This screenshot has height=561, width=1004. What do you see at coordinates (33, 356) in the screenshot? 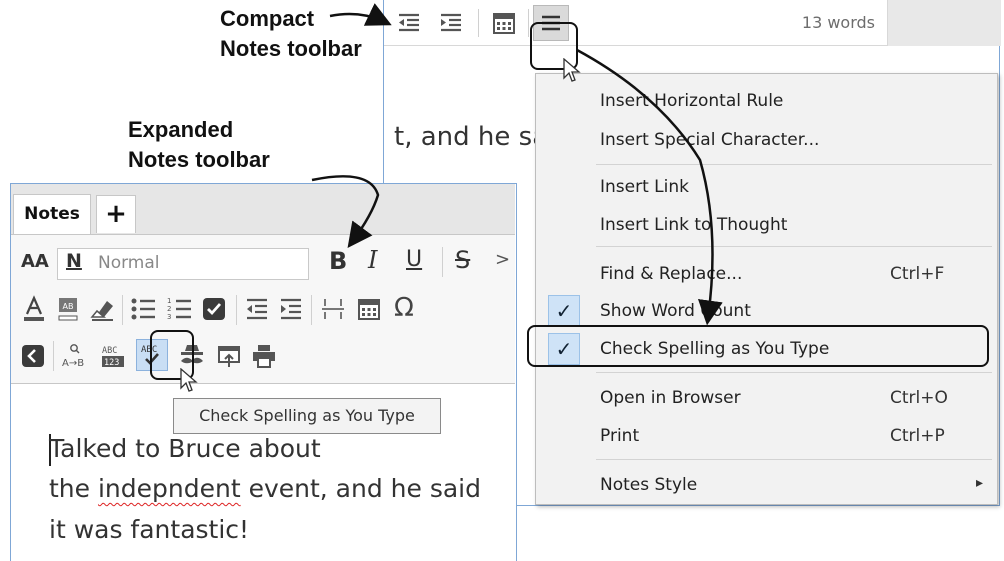
I see `collapse-toolbar-icon` at bounding box center [33, 356].